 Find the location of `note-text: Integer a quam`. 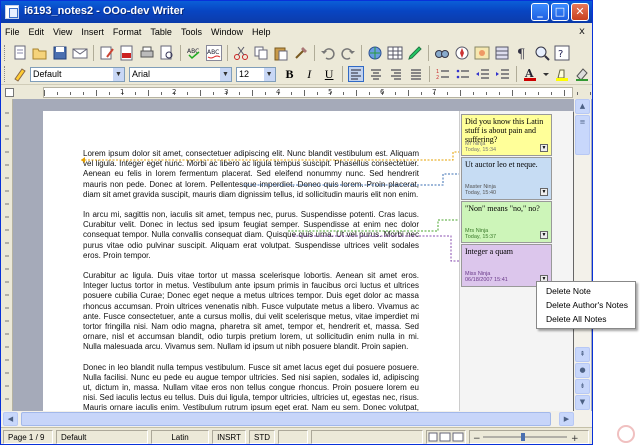

note-text: Integer a quam is located at coordinates (506, 251).